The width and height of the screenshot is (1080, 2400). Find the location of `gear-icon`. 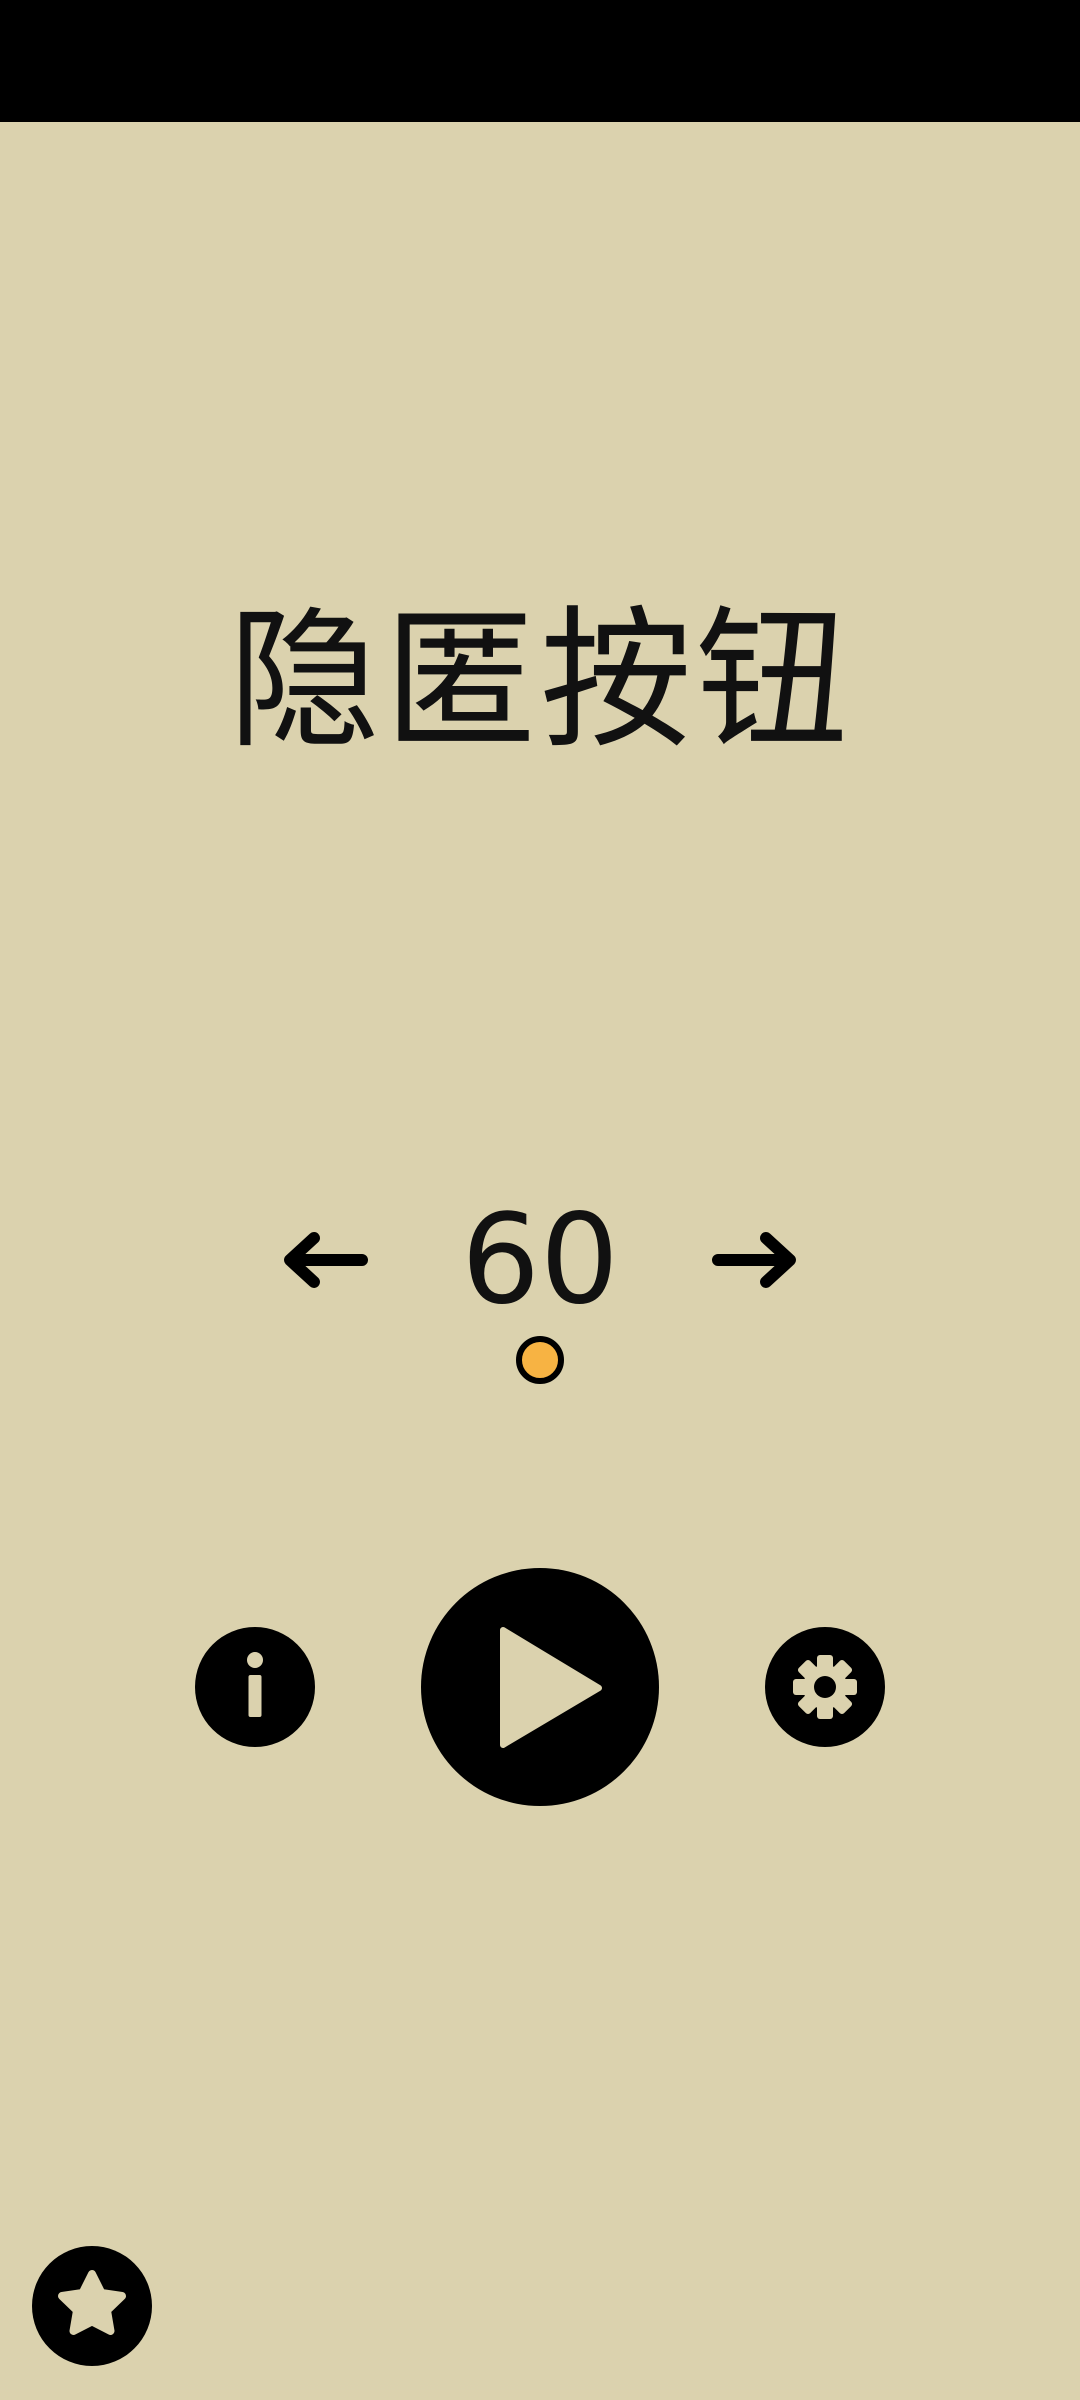

gear-icon is located at coordinates (825, 1687).